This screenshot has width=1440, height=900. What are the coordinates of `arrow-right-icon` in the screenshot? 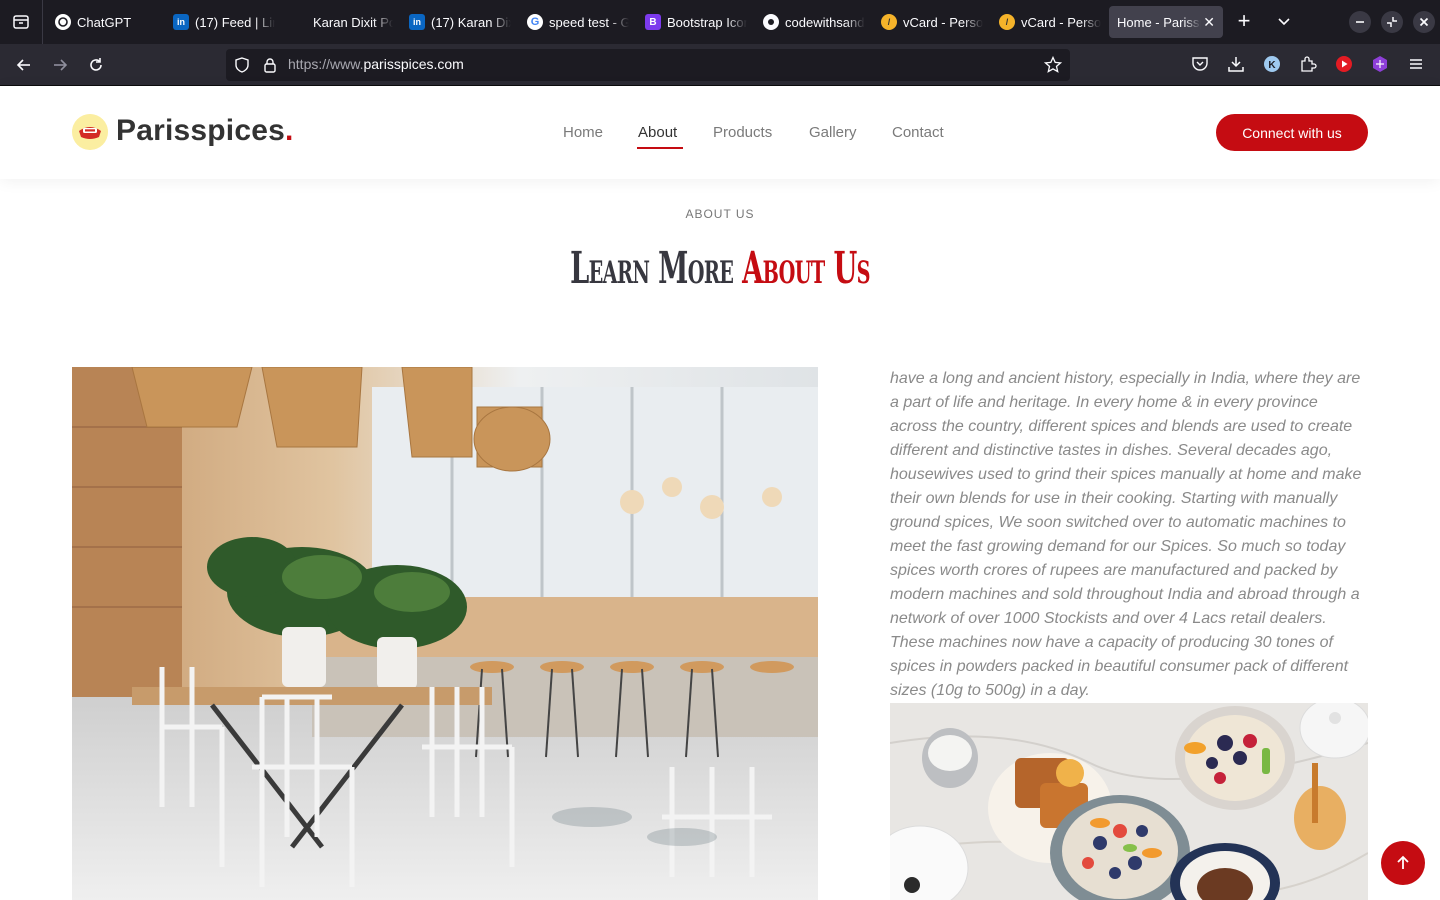 It's located at (61, 65).